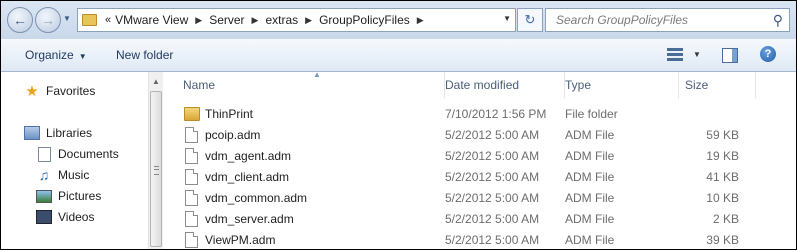  I want to click on forward-button: →, so click(48, 20).